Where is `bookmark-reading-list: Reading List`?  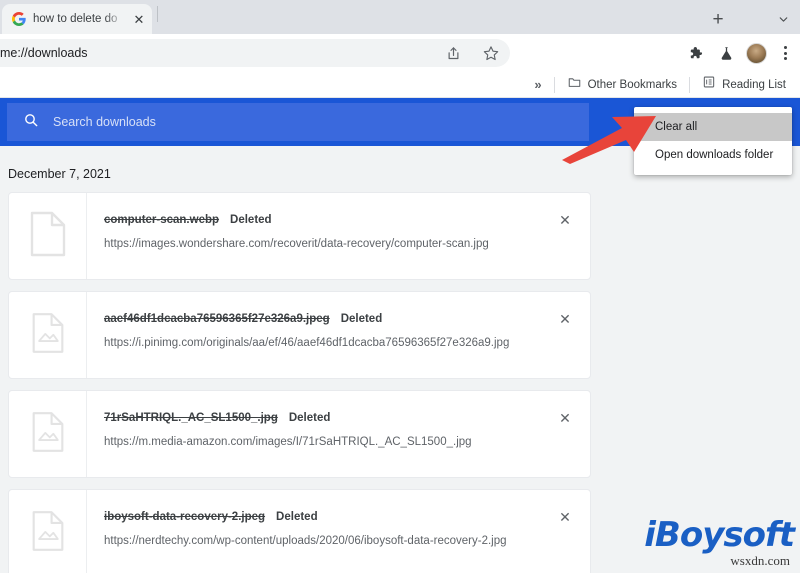 bookmark-reading-list: Reading List is located at coordinates (744, 84).